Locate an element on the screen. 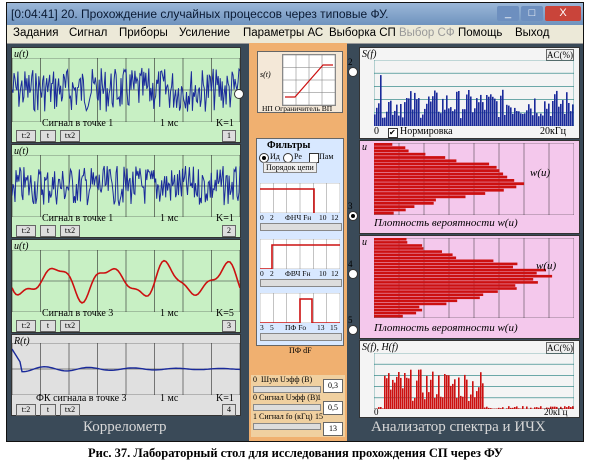 The height and width of the screenshot is (468, 591). lowpass-tick-3: 12 is located at coordinates (335, 217).